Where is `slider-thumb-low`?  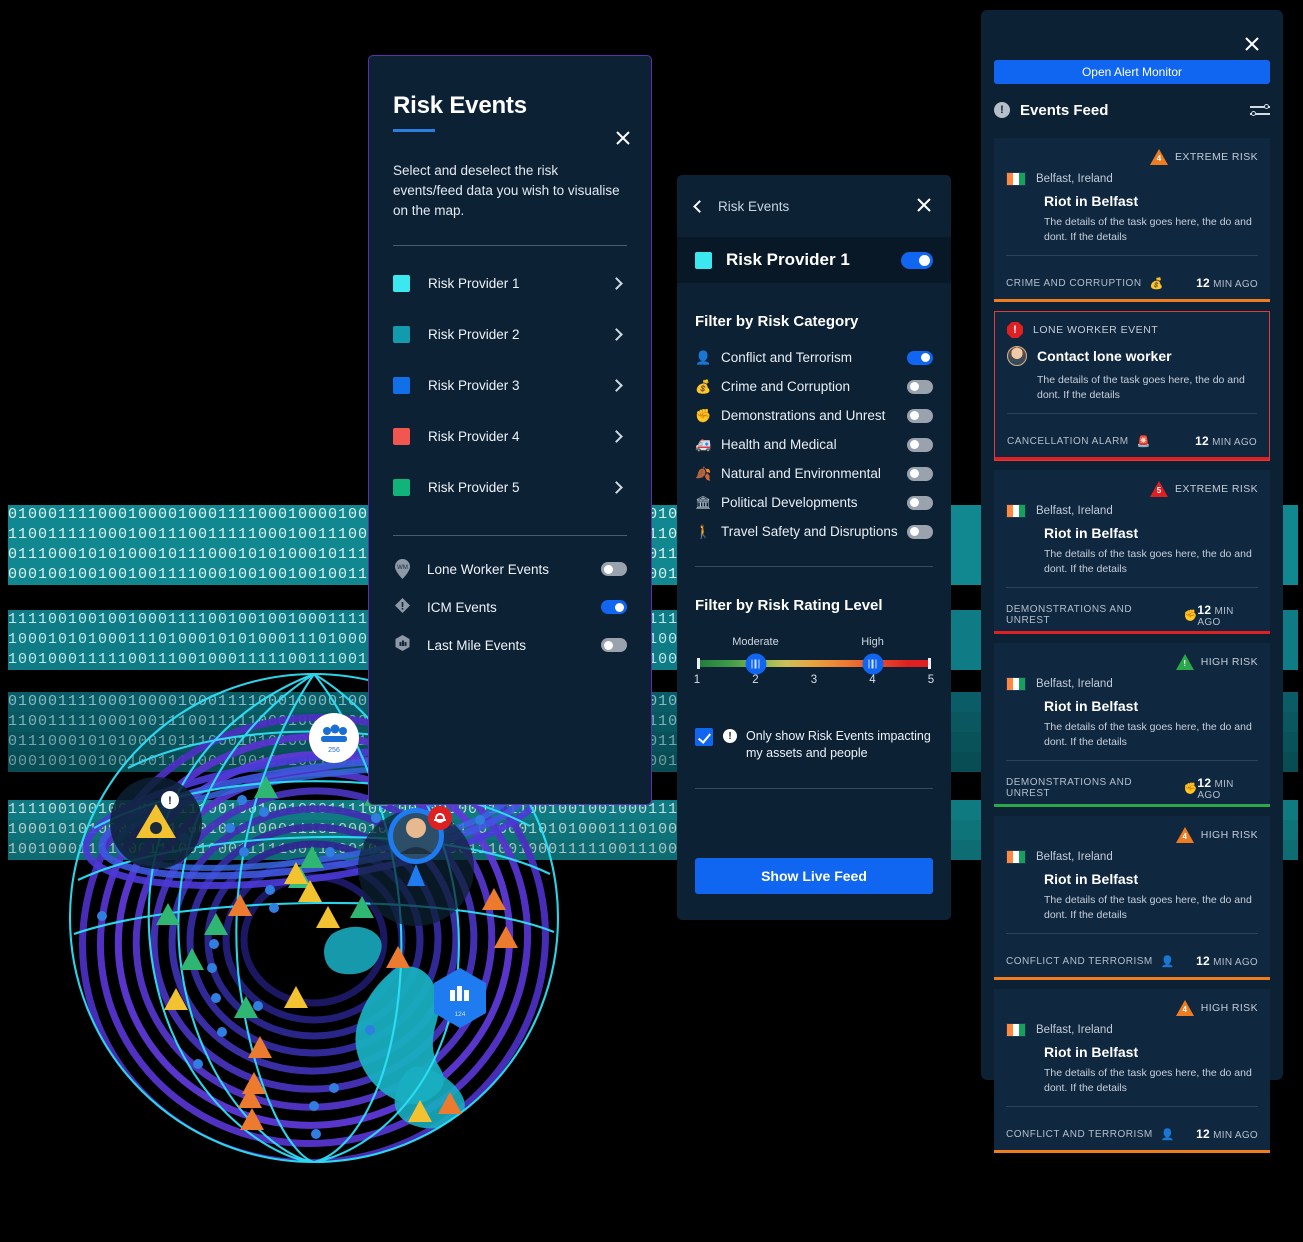 slider-thumb-low is located at coordinates (755, 663).